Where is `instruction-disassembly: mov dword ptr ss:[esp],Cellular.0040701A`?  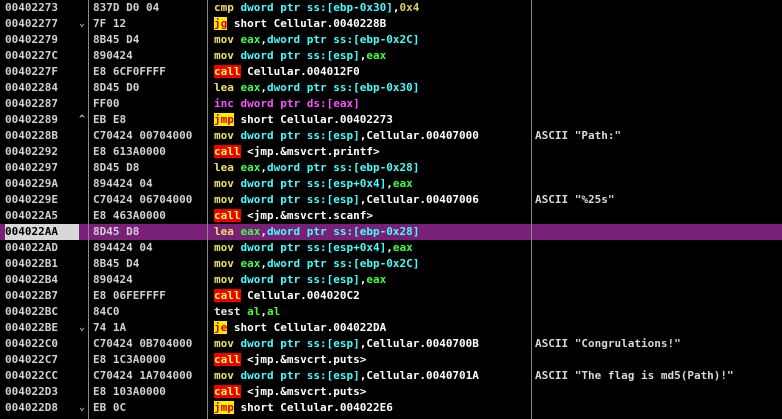 instruction-disassembly: mov dword ptr ss:[esp],Cellular.0040701A is located at coordinates (372, 376).